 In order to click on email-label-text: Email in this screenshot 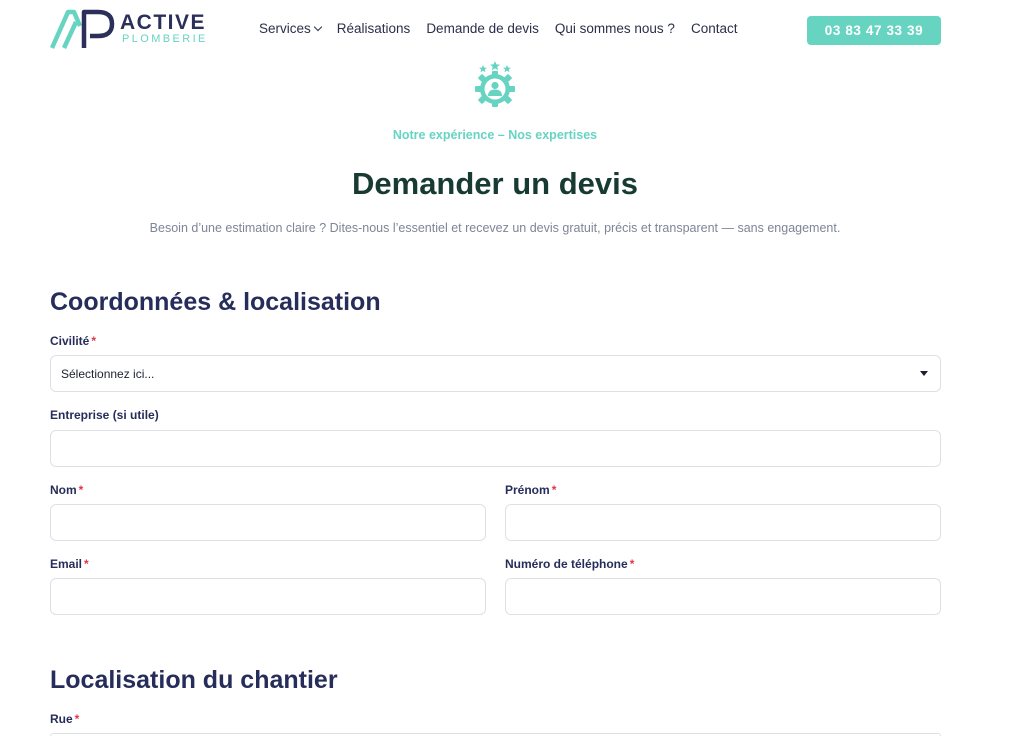, I will do `click(66, 564)`.